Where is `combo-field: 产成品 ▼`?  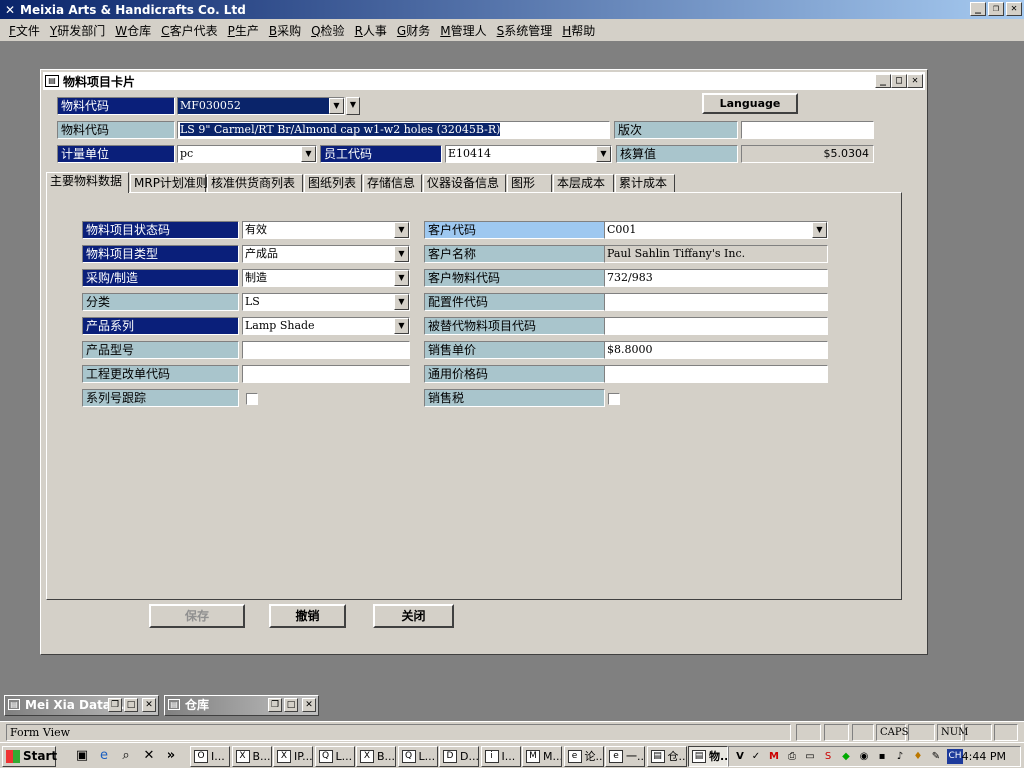 combo-field: 产成品 ▼ is located at coordinates (326, 254).